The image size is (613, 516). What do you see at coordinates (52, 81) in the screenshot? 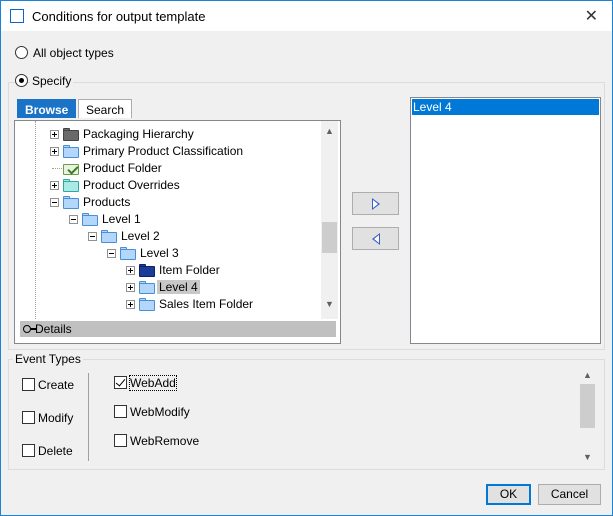
I see `specify-label: Specify` at bounding box center [52, 81].